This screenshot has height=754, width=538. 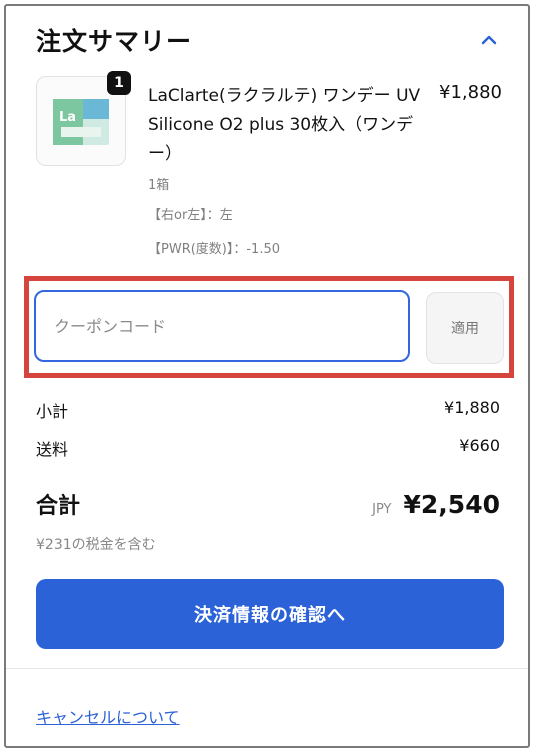 What do you see at coordinates (52, 449) in the screenshot?
I see `shipping-label: 送料` at bounding box center [52, 449].